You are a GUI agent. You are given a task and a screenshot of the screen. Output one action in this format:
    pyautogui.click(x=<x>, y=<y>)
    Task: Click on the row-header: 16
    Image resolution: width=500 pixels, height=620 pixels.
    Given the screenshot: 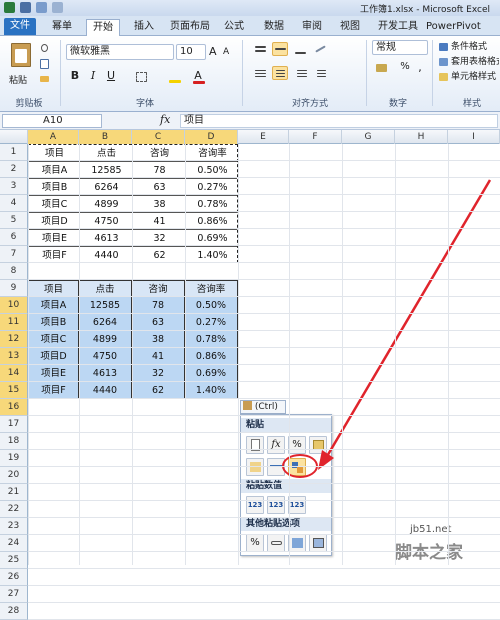 What is the action you would take?
    pyautogui.click(x=14, y=407)
    